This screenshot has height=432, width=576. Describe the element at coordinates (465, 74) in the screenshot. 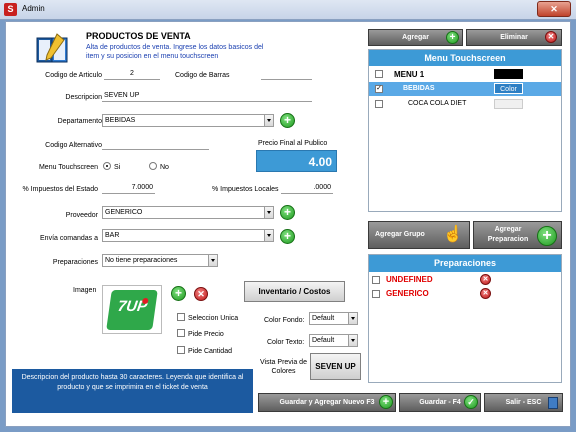

I see `tree-row-menu-1: MENU 1` at that location.